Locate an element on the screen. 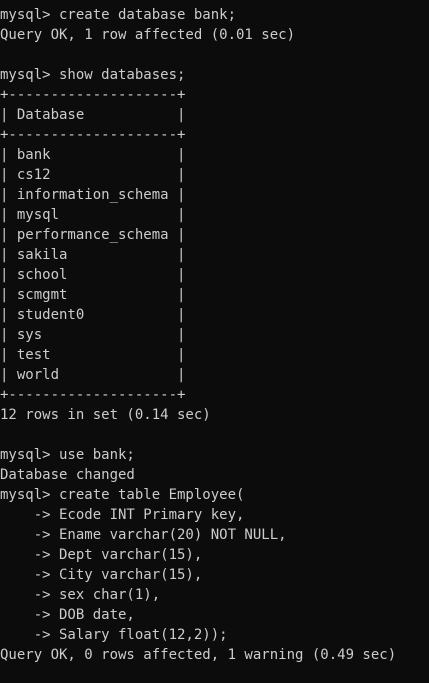 Image resolution: width=429 pixels, height=683 pixels. terminal-line: | student0 | is located at coordinates (93, 315).